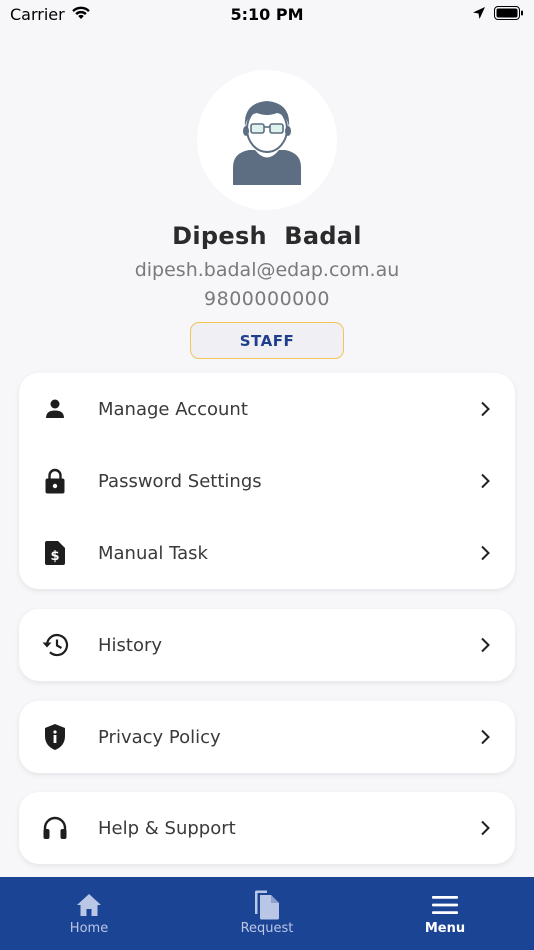 The image size is (534, 950). What do you see at coordinates (55, 828) in the screenshot?
I see `headset-icon` at bounding box center [55, 828].